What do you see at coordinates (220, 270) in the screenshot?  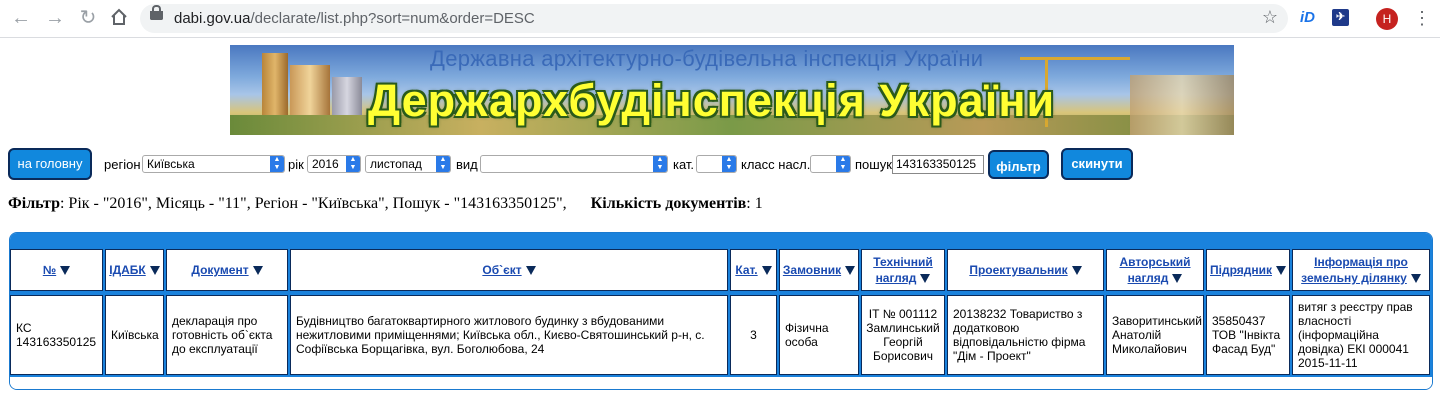 I see `column-header-label: Документ` at bounding box center [220, 270].